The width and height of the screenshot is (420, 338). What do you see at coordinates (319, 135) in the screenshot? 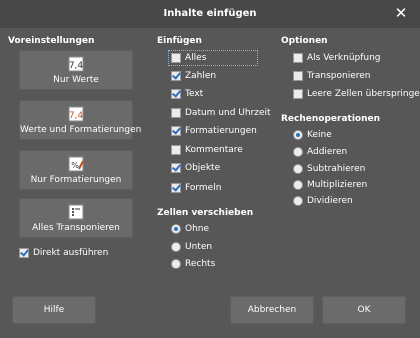
I see `operation-keine-label: Keine` at bounding box center [319, 135].